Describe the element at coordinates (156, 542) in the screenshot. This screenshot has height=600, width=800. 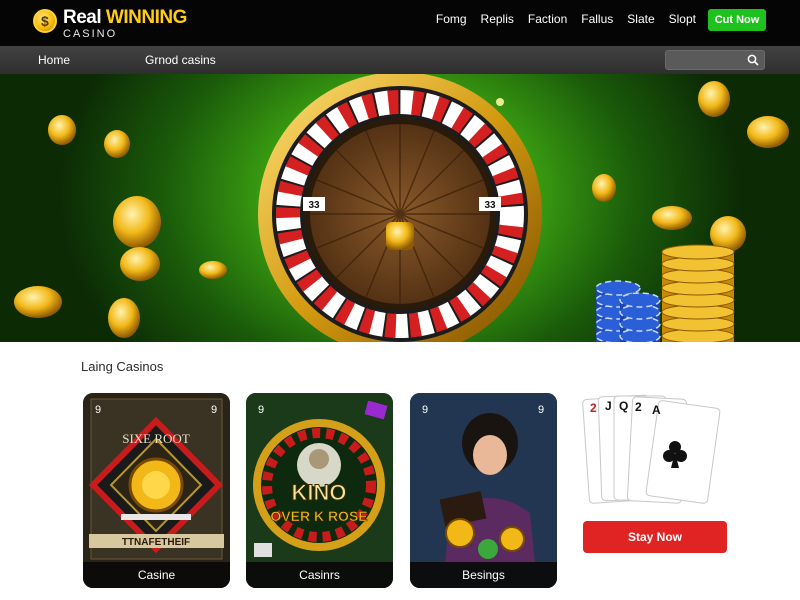
I see `card-1-art-banner: TTNAFETHEIF` at that location.